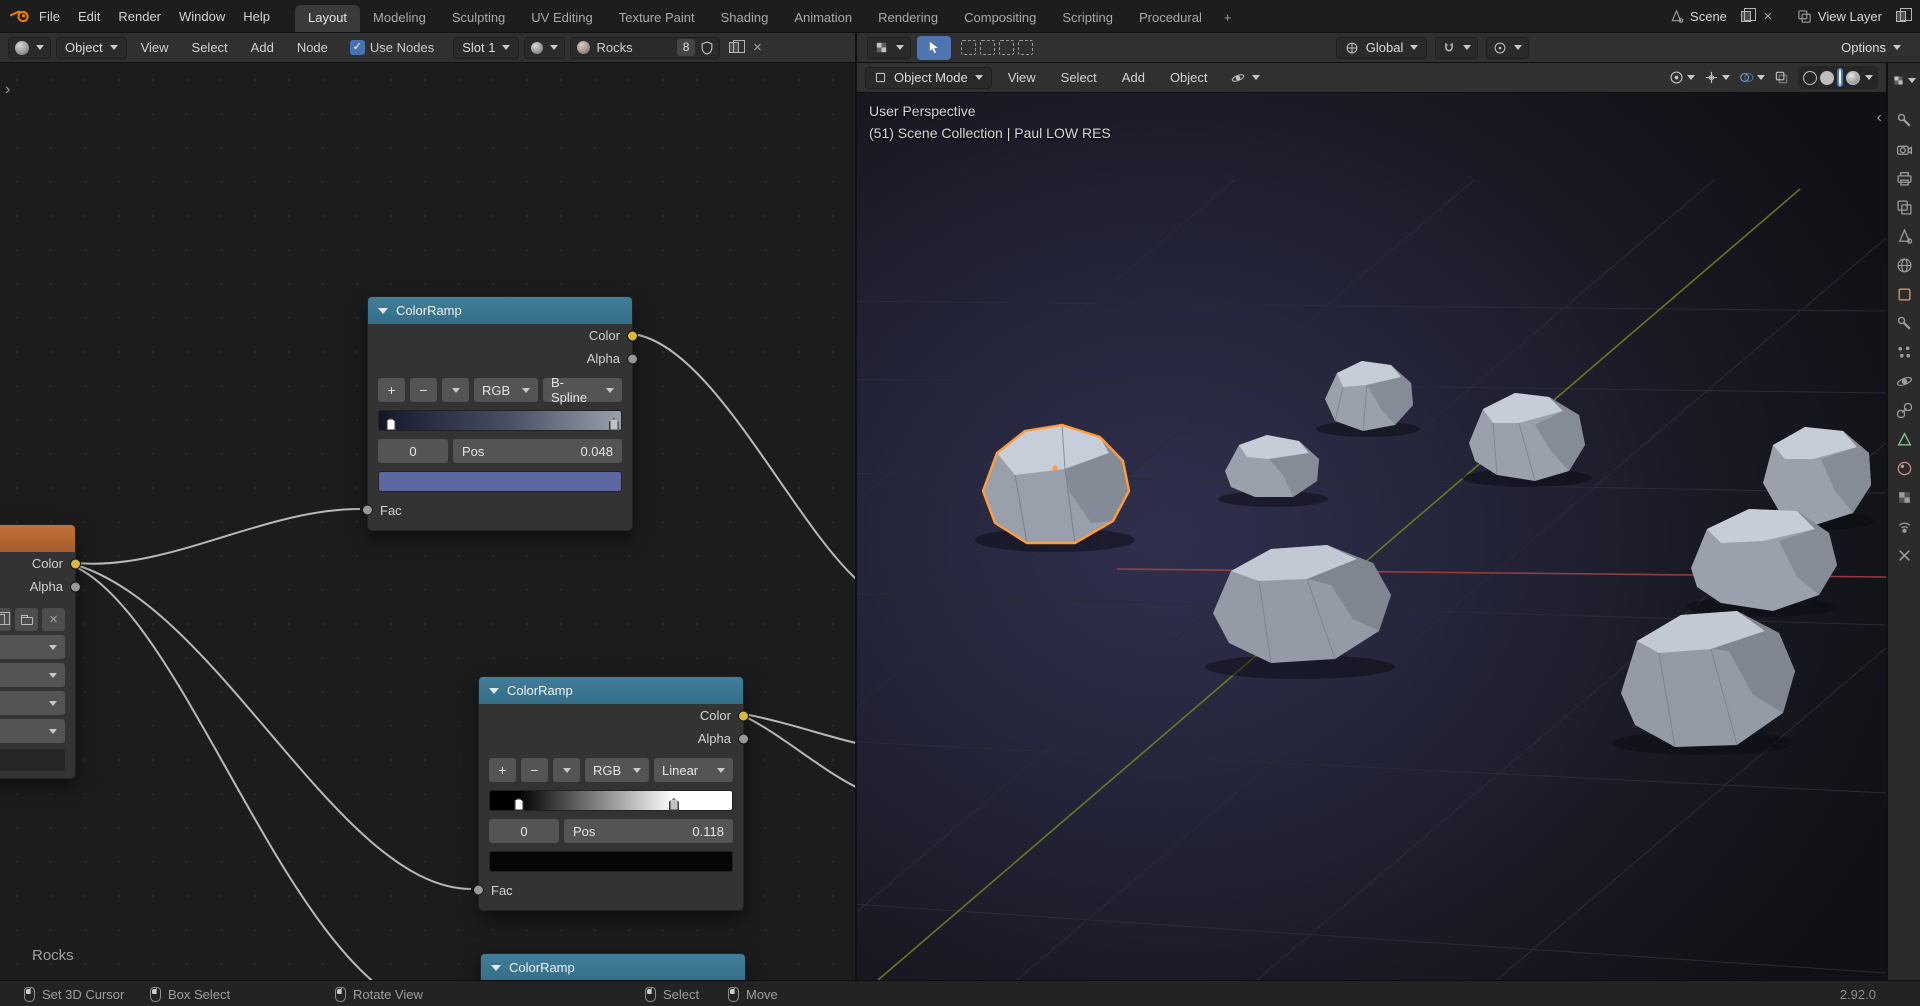 The image size is (1920, 1006). What do you see at coordinates (1781, 77) in the screenshot?
I see `xray-toggle-icon` at bounding box center [1781, 77].